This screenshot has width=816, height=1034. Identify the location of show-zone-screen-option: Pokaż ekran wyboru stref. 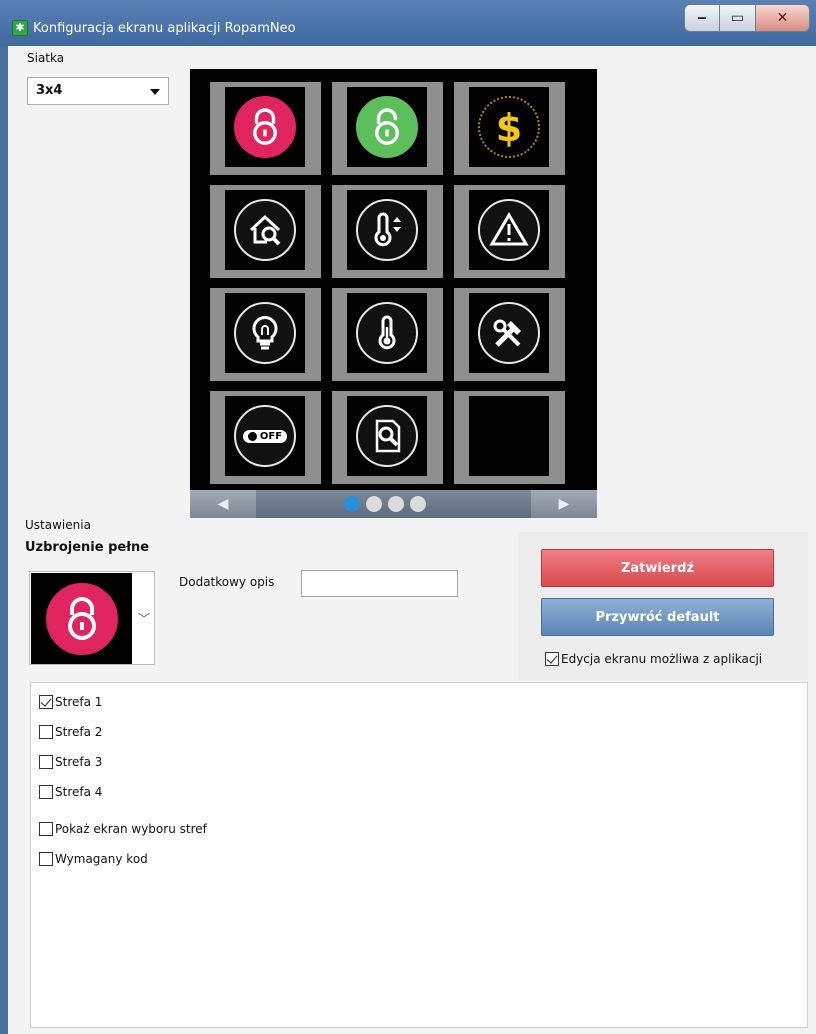
(123, 829).